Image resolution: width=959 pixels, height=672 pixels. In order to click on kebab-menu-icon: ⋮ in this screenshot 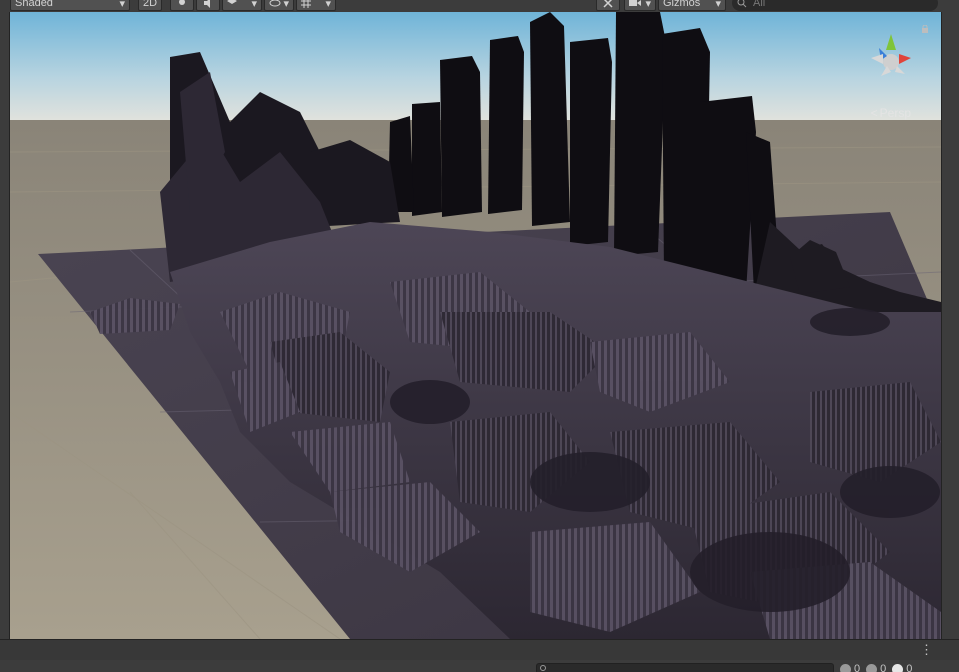, I will do `click(926, 649)`.